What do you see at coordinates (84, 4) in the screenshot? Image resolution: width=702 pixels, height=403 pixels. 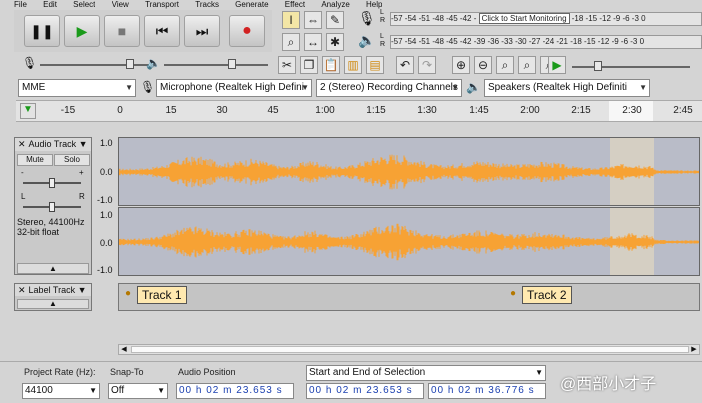 I see `menu-select: Select` at bounding box center [84, 4].